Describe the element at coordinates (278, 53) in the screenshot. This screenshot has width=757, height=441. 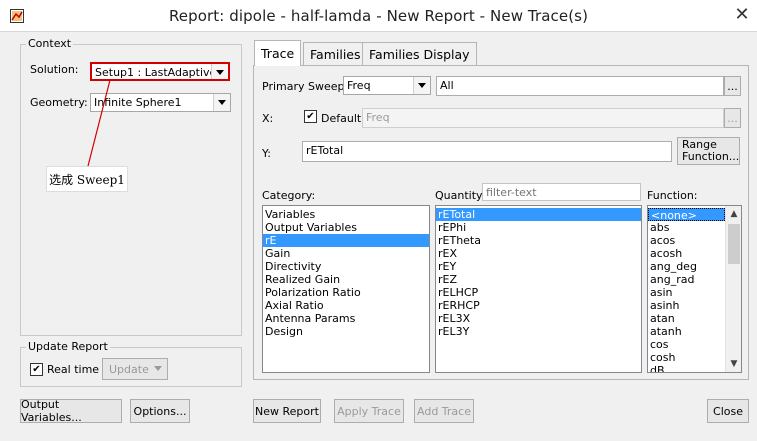
I see `tab-trace: Trace` at that location.